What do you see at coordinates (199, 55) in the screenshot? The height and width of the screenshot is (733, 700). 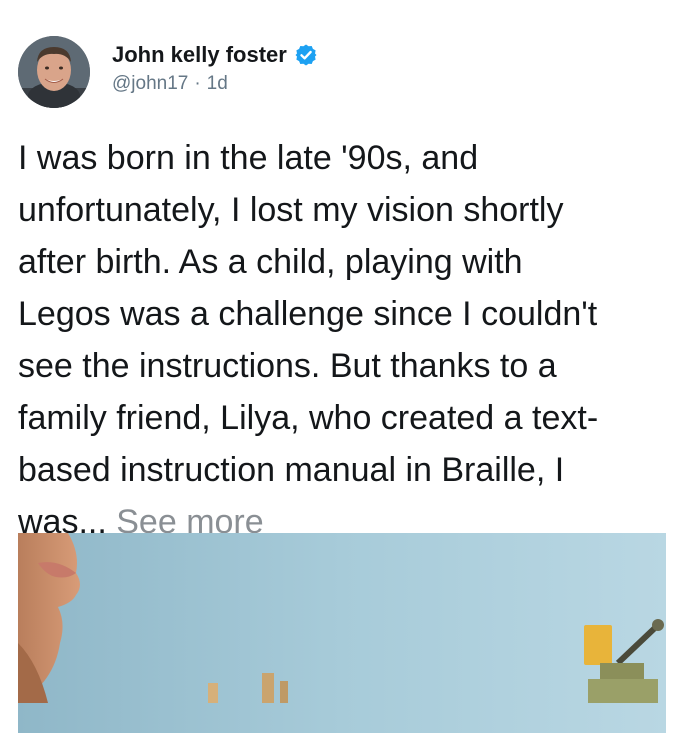 I see `display-name: John kelly foster` at bounding box center [199, 55].